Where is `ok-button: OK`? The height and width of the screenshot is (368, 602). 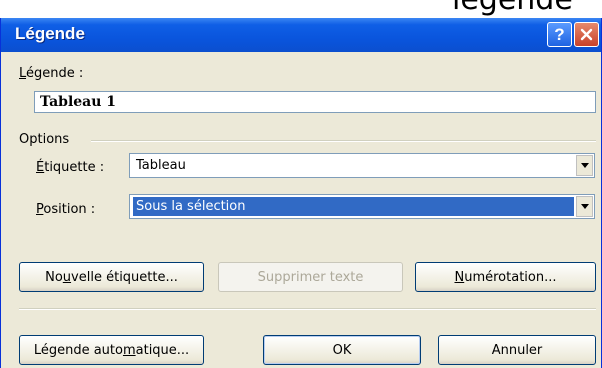 ok-button: OK is located at coordinates (342, 350).